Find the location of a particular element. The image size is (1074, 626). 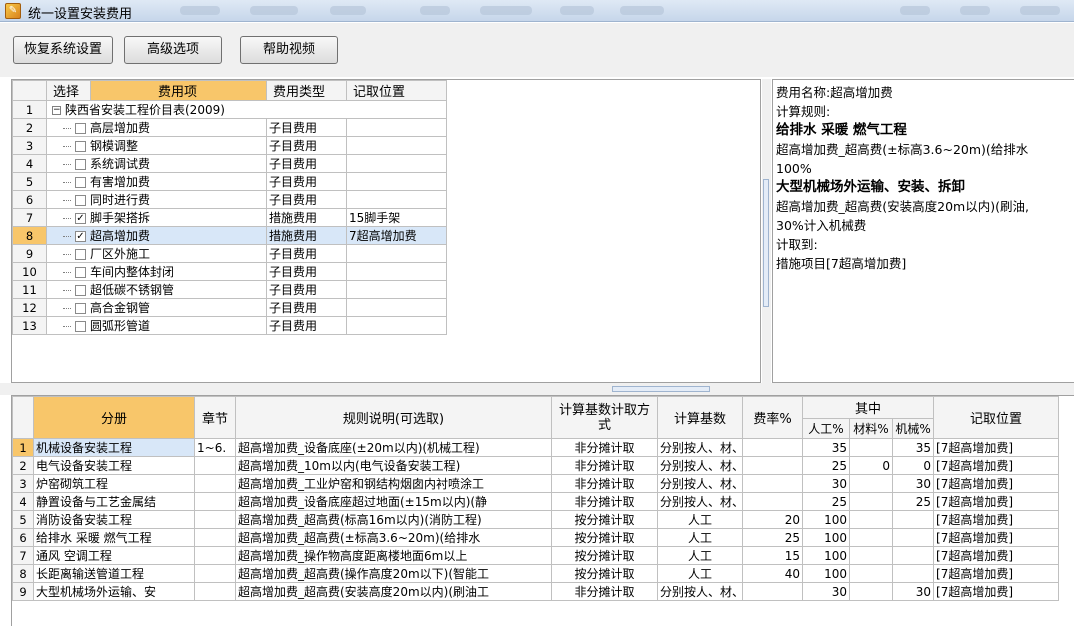

machine-cell: 25 is located at coordinates (913, 501).